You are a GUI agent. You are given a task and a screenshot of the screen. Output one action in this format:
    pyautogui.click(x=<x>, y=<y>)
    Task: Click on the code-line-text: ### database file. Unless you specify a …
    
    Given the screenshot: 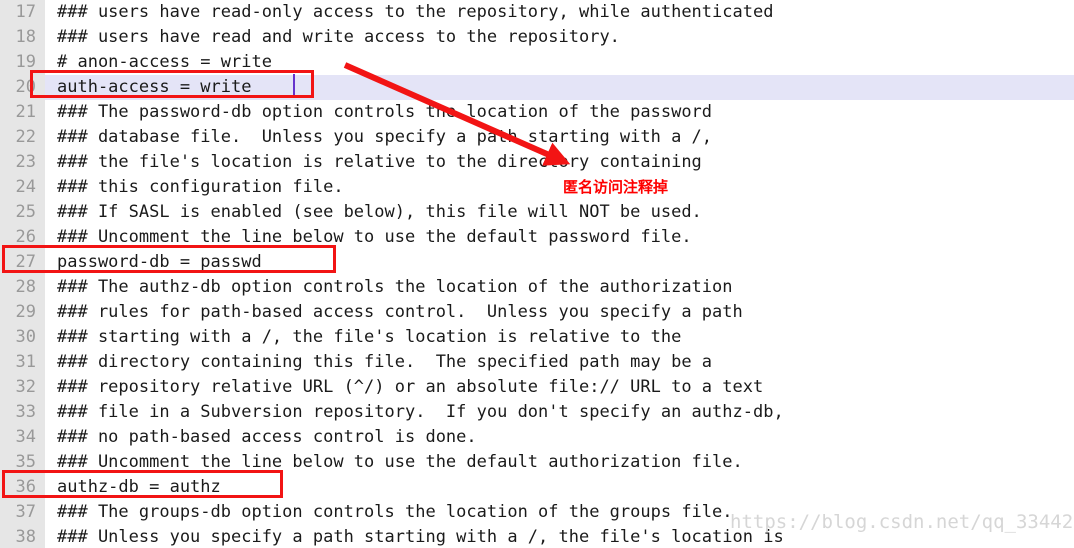 What is the action you would take?
    pyautogui.click(x=384, y=137)
    